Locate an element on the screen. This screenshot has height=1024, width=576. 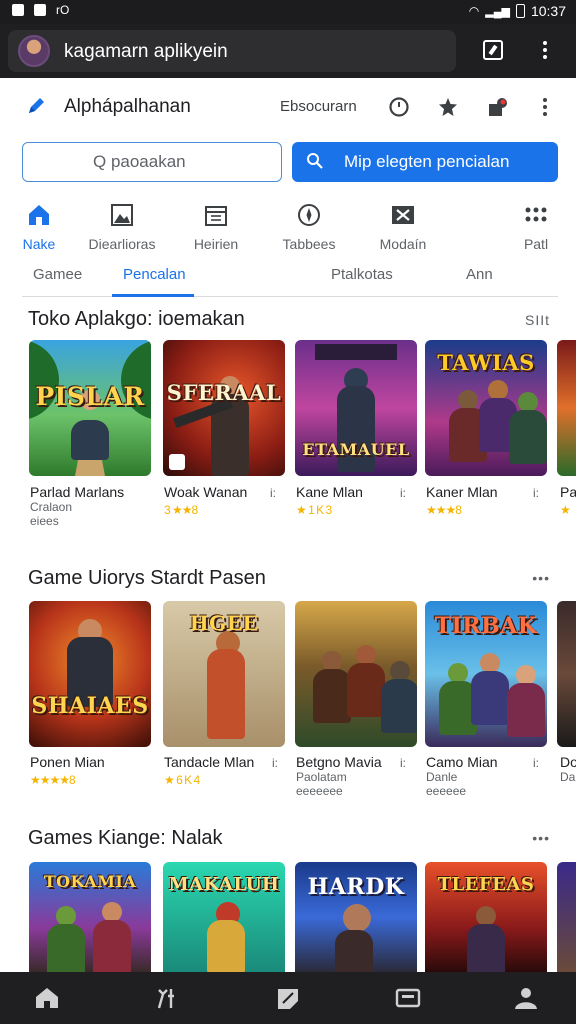
category-compass: Tabbees is located at coordinates (309, 227).